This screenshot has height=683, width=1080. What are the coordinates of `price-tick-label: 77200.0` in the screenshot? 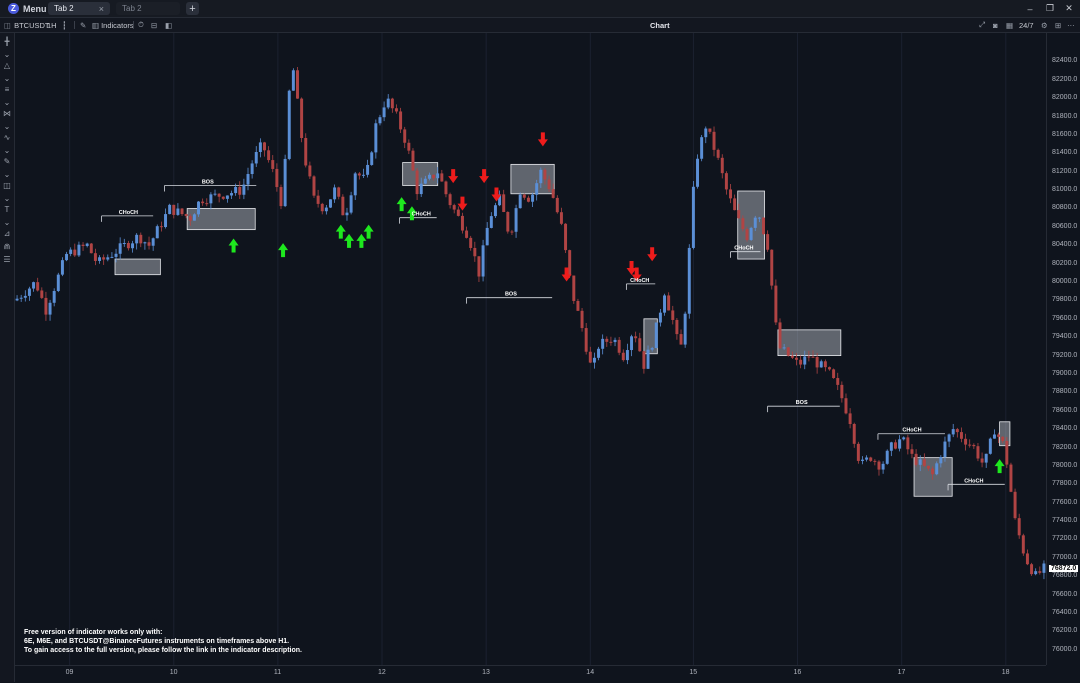 It's located at (1065, 539).